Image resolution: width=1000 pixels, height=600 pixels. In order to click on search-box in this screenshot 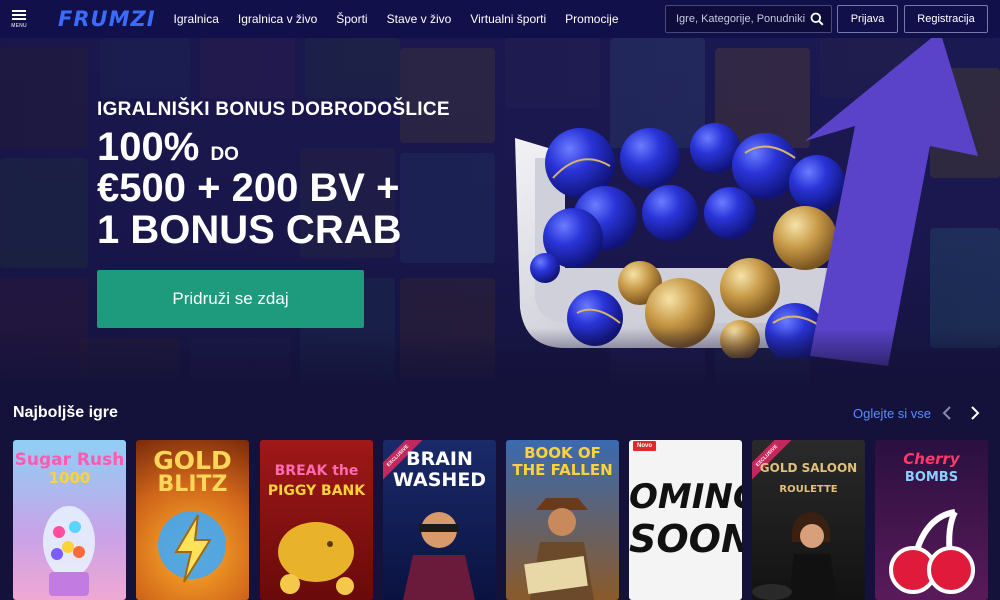, I will do `click(748, 19)`.